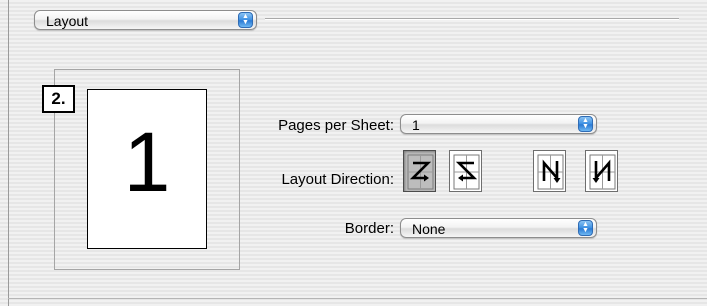 The width and height of the screenshot is (707, 306). I want to click on pages-per-sheet-label: Pages per Sheet:, so click(336, 125).